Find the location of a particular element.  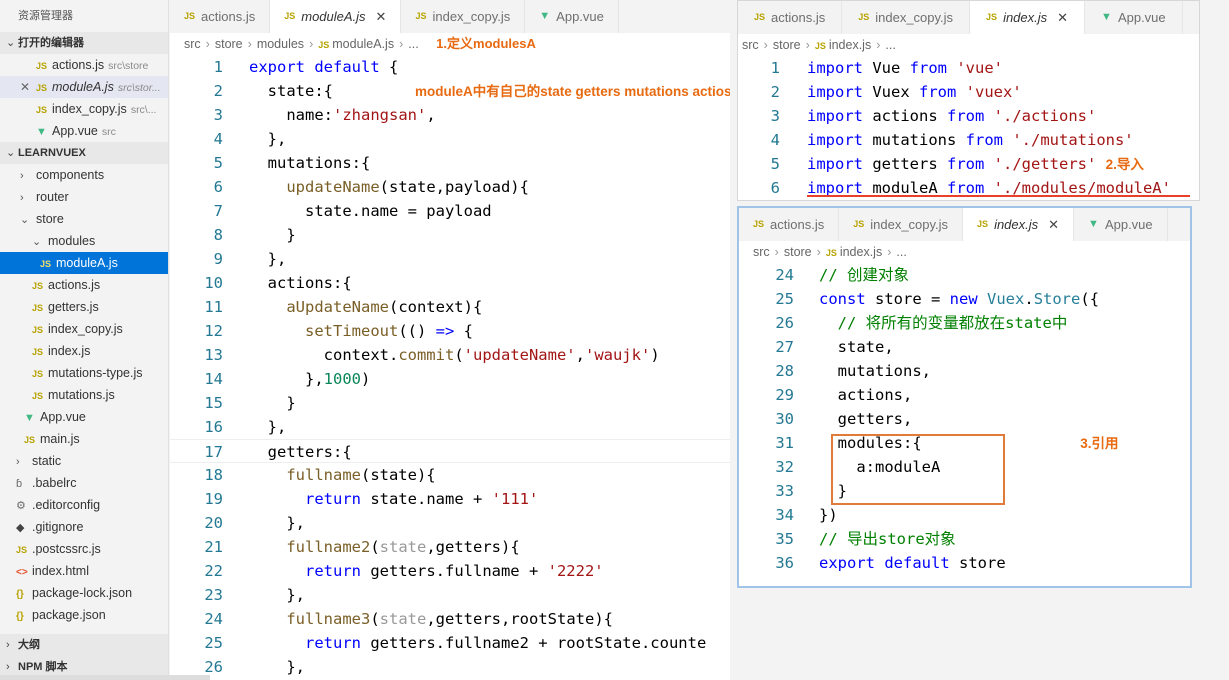

code-line: 36 export default store is located at coordinates (890, 563).